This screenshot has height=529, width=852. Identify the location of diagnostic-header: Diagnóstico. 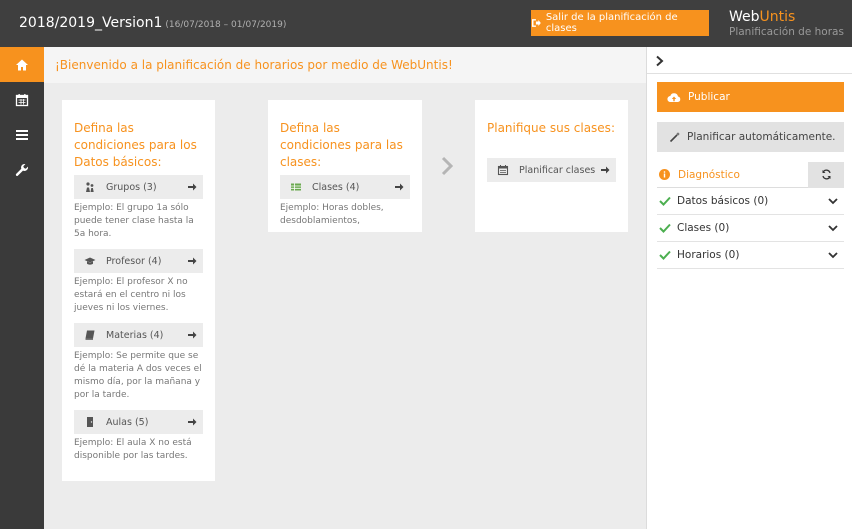
(750, 174).